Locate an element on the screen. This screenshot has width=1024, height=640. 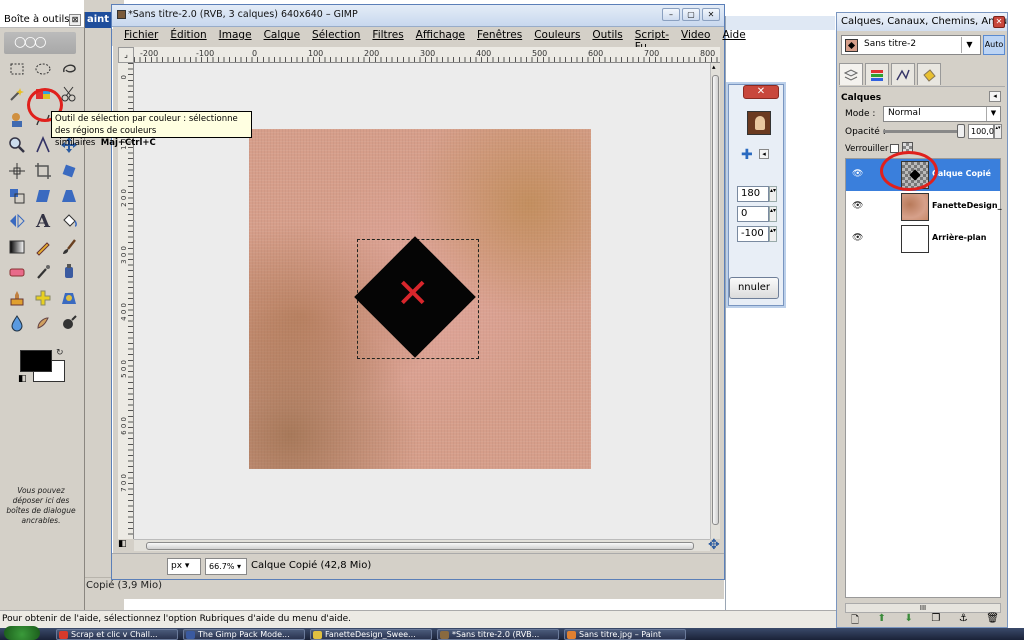
opacity-spin-arrows: ▴▾ is located at coordinates (998, 131).